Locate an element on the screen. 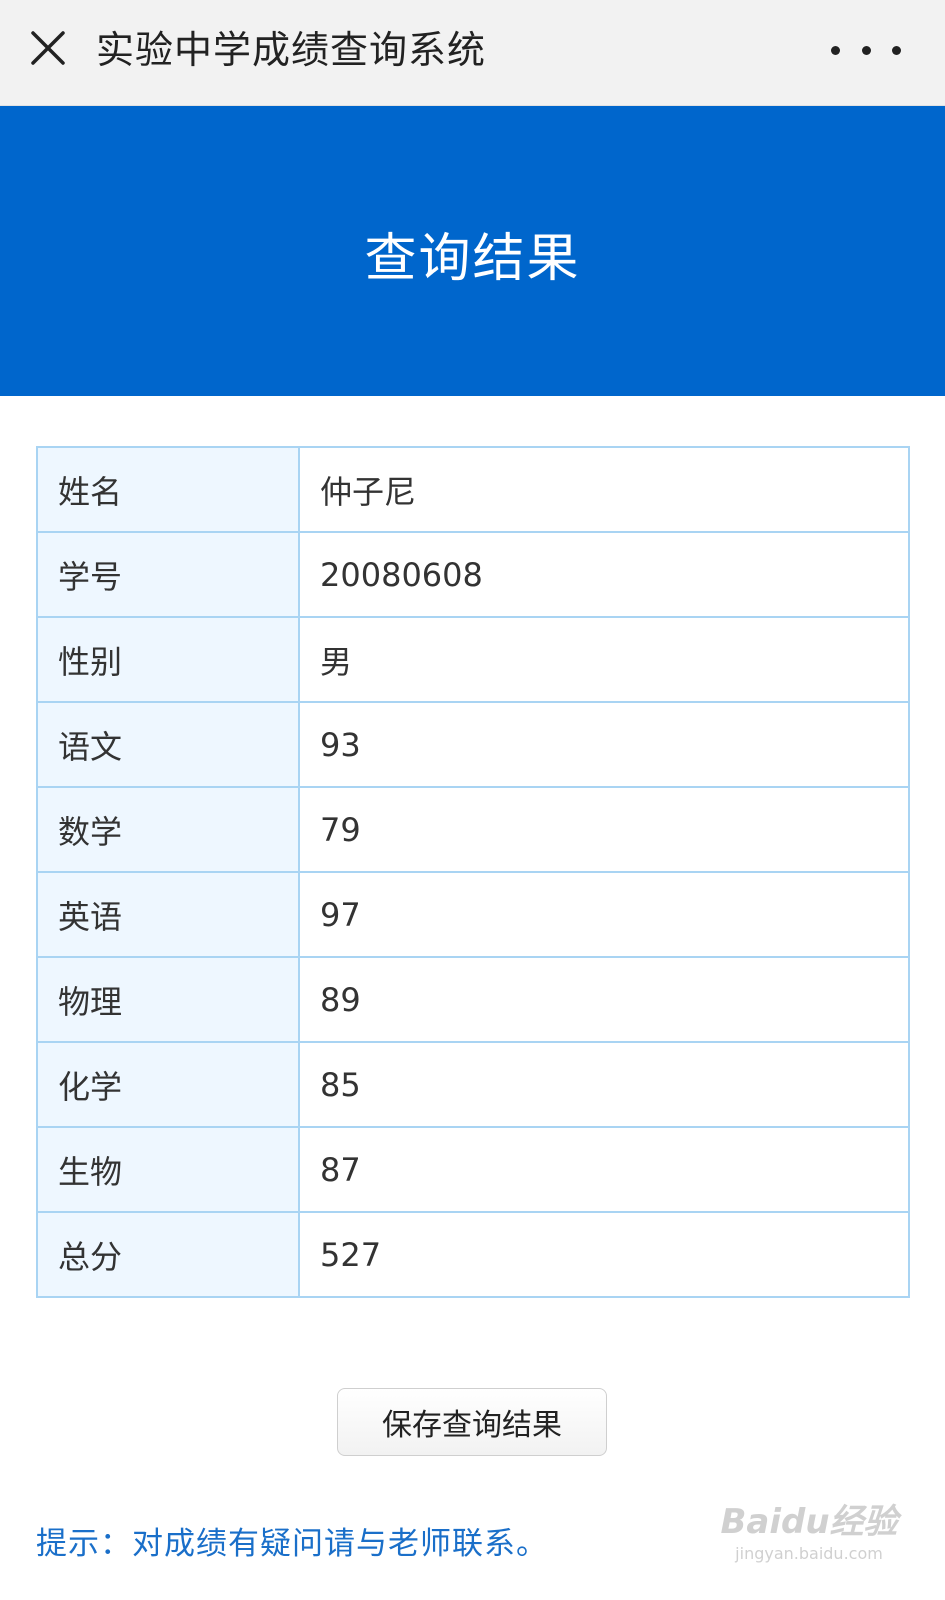 Image resolution: width=945 pixels, height=1600 pixels. row-label: 语文 is located at coordinates (168, 744).